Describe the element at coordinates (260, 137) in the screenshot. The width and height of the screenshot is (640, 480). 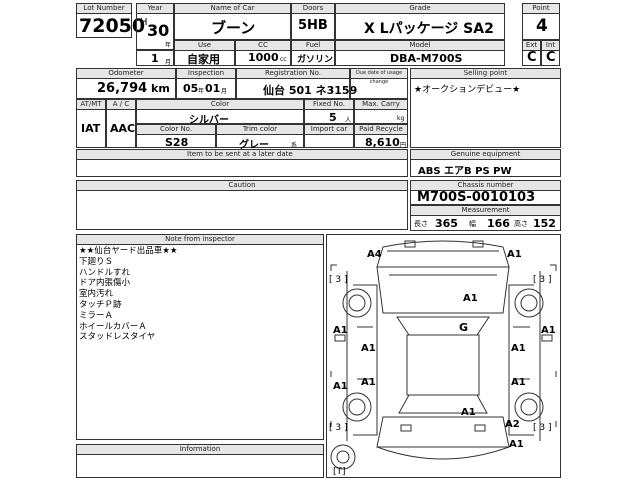
I see `trim-color-box: Trim color グレー 系` at that location.